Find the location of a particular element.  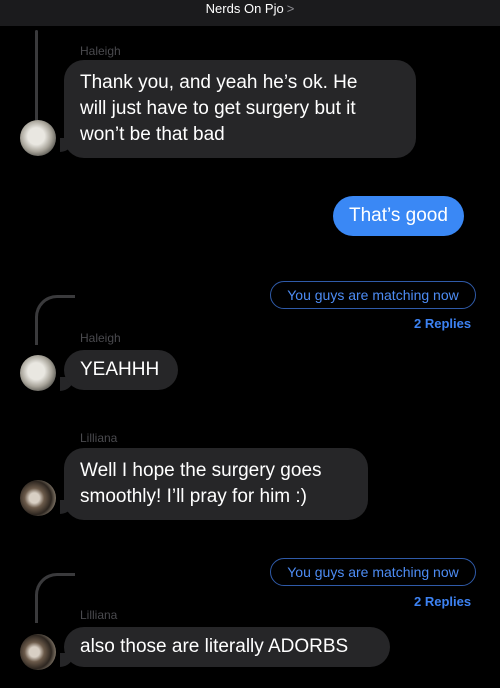

message-bubble: also those are literally ADORBS is located at coordinates (227, 647).